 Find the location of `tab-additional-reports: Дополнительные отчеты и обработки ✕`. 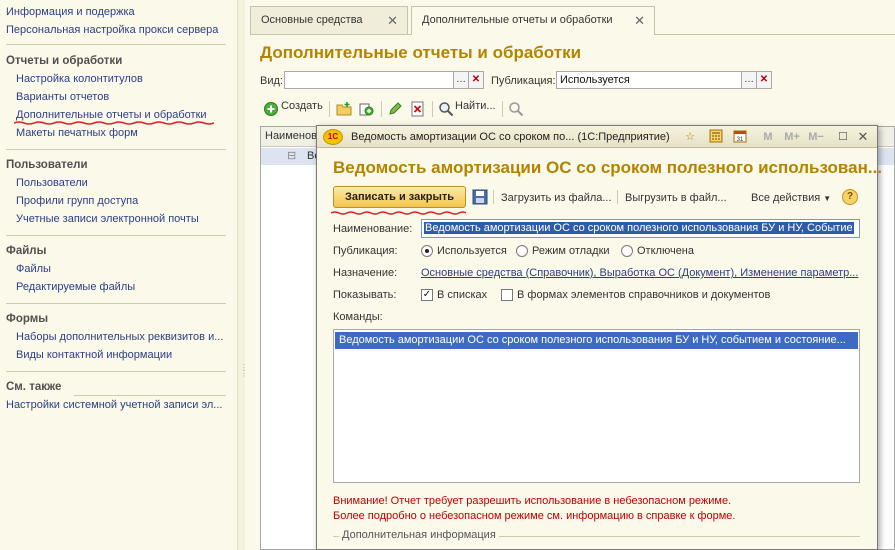

tab-additional-reports: Дополнительные отчеты и обработки ✕ is located at coordinates (533, 20).